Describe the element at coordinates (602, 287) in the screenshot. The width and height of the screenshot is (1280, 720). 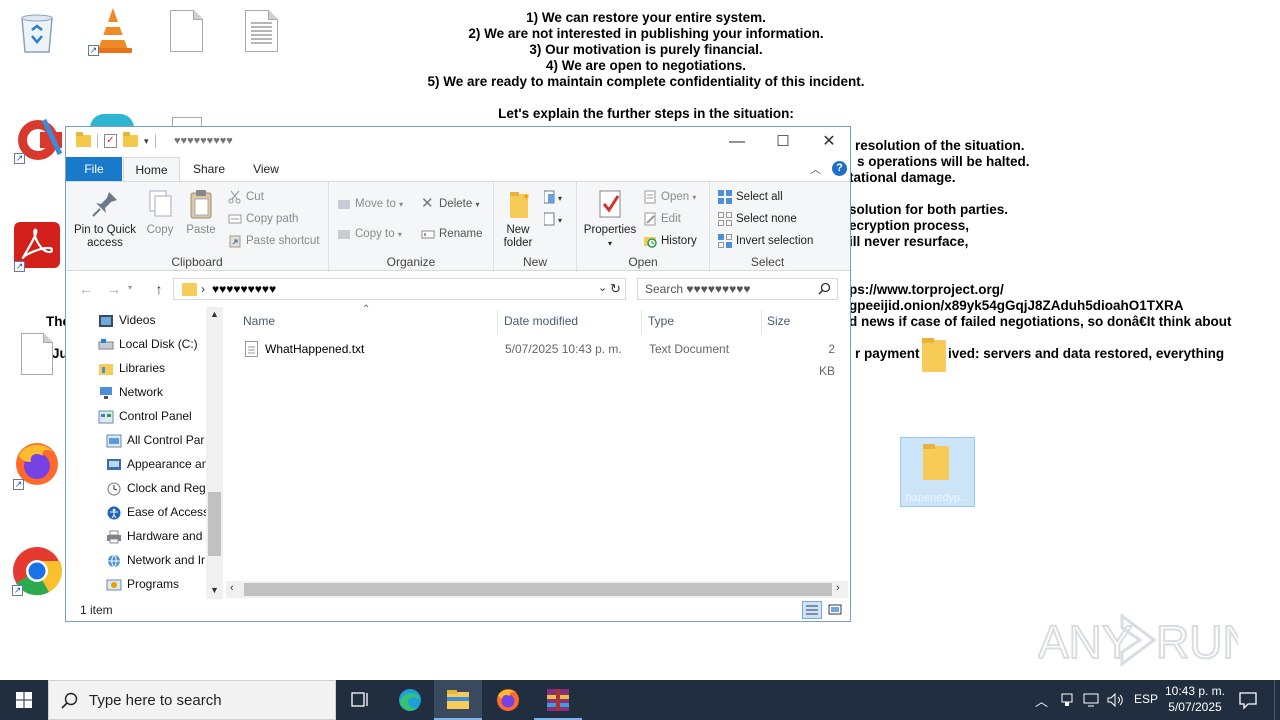
I see `chevron-down-icon: ⌄` at that location.